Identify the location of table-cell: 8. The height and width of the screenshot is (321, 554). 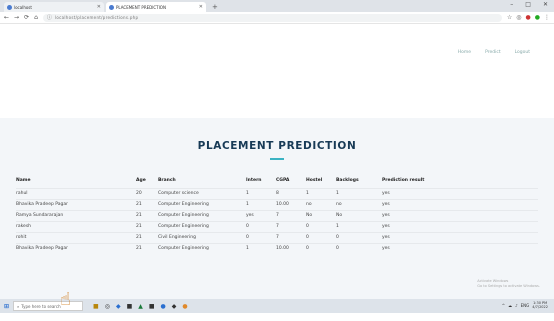
(291, 193).